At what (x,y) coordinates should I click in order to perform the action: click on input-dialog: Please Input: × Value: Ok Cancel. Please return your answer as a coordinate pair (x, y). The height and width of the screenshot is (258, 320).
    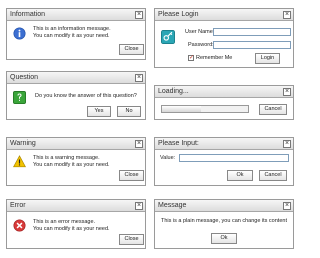
    Looking at the image, I should click on (224, 161).